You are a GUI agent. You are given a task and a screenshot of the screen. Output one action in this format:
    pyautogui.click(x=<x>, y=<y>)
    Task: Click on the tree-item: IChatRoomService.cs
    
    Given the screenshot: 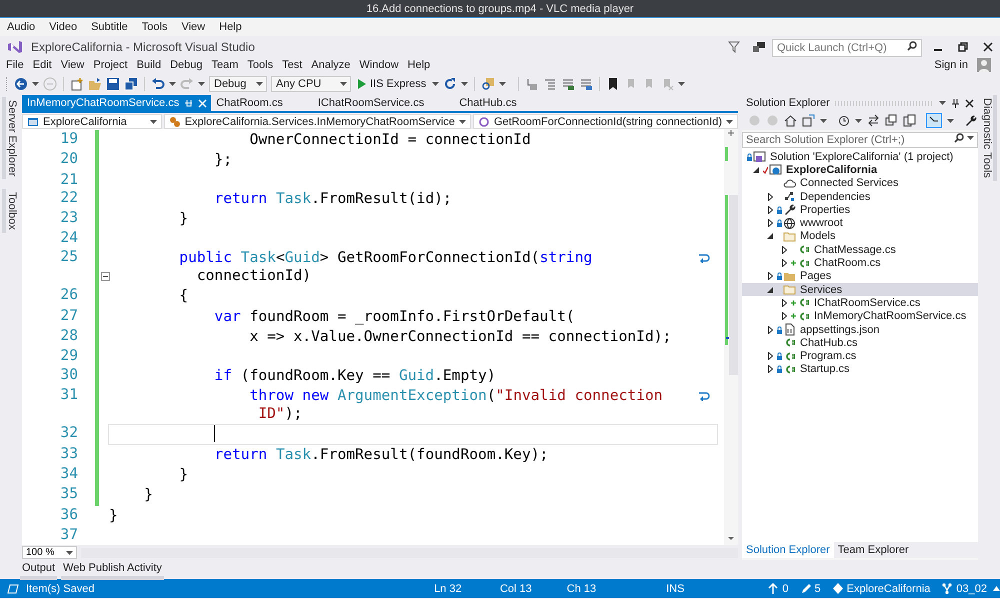 What is the action you would take?
    pyautogui.click(x=860, y=303)
    